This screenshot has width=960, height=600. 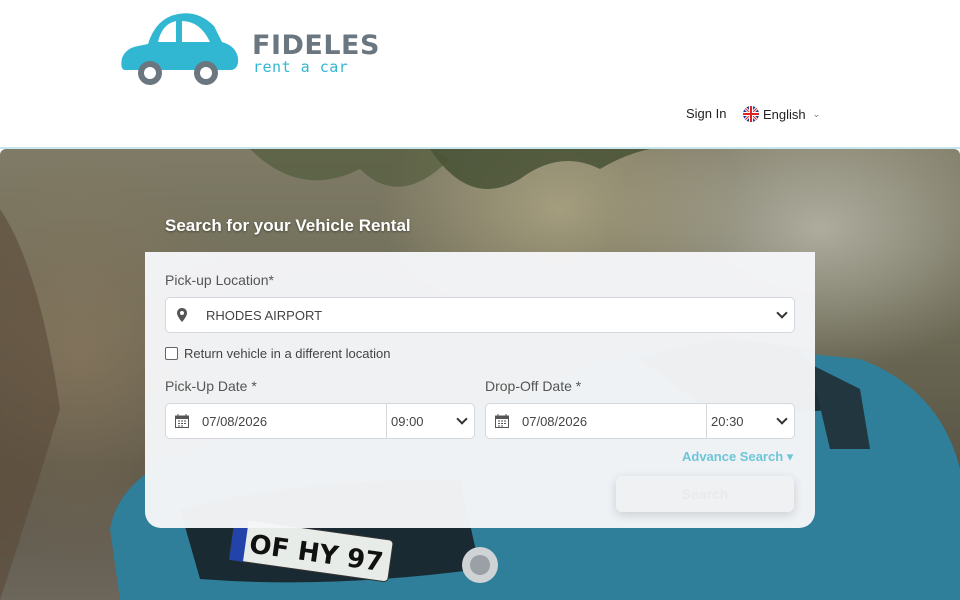 What do you see at coordinates (706, 113) in the screenshot?
I see `sign-in-link: Sign In` at bounding box center [706, 113].